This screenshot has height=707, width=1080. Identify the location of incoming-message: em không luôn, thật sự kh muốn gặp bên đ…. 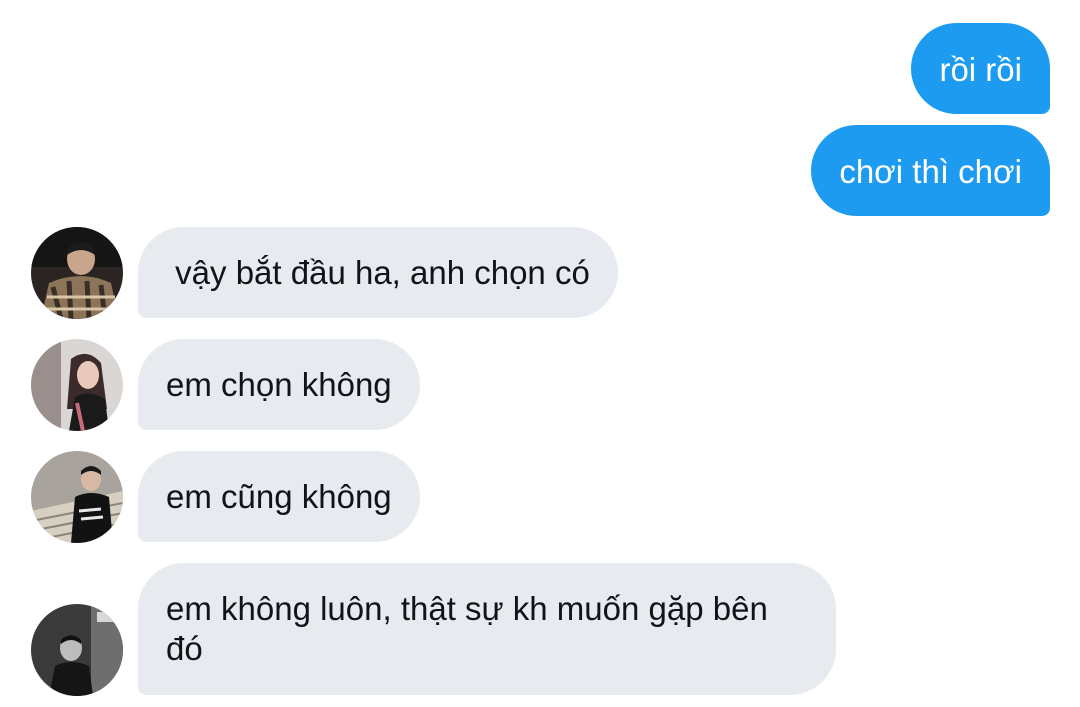
(487, 629).